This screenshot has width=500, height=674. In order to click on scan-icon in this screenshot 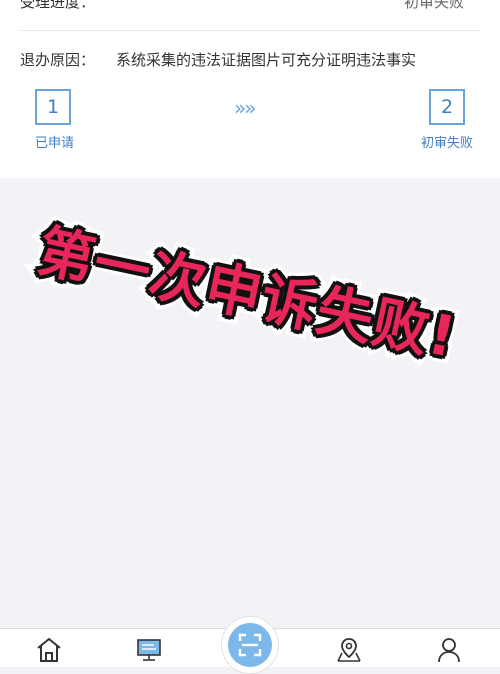, I will do `click(250, 645)`.